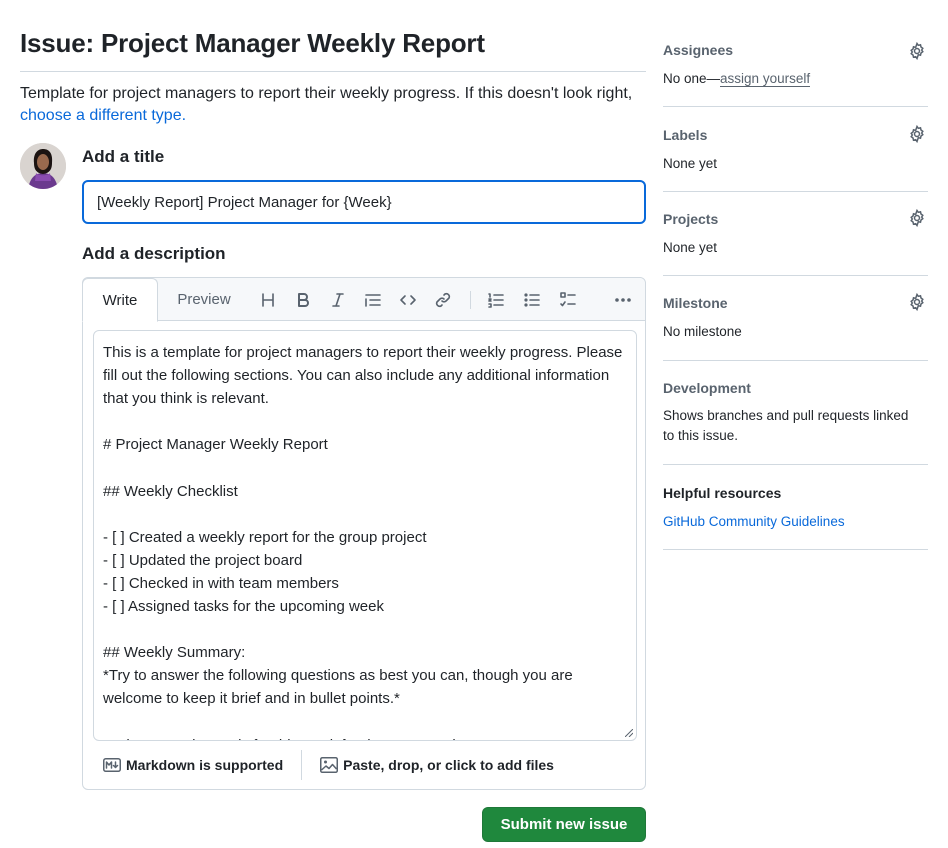 This screenshot has width=948, height=848. Describe the element at coordinates (695, 303) in the screenshot. I see `milestone-heading: Milestone` at that location.